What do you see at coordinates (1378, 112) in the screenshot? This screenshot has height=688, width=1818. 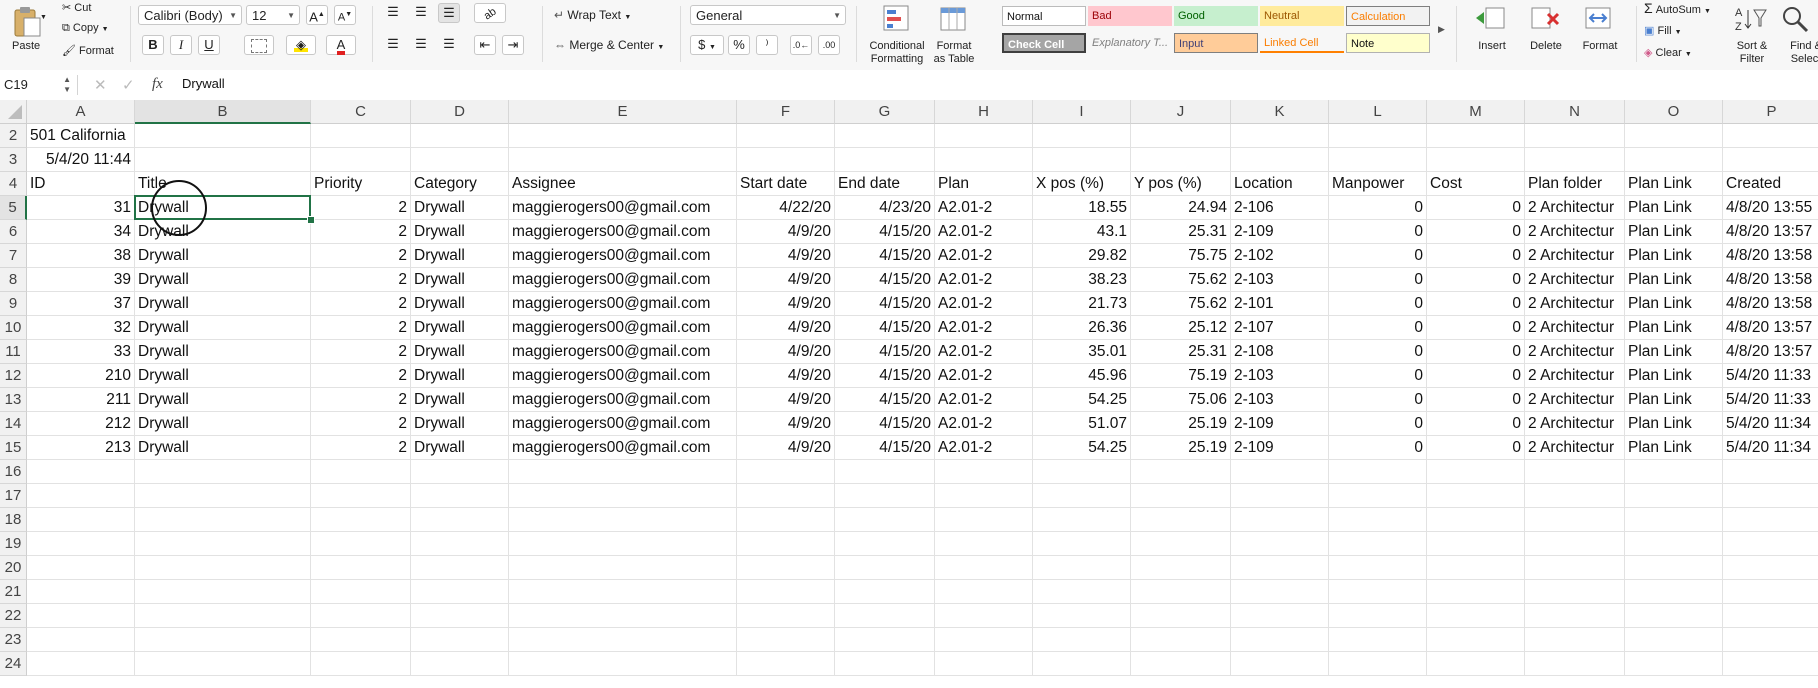 I see `column-header-l: L` at bounding box center [1378, 112].